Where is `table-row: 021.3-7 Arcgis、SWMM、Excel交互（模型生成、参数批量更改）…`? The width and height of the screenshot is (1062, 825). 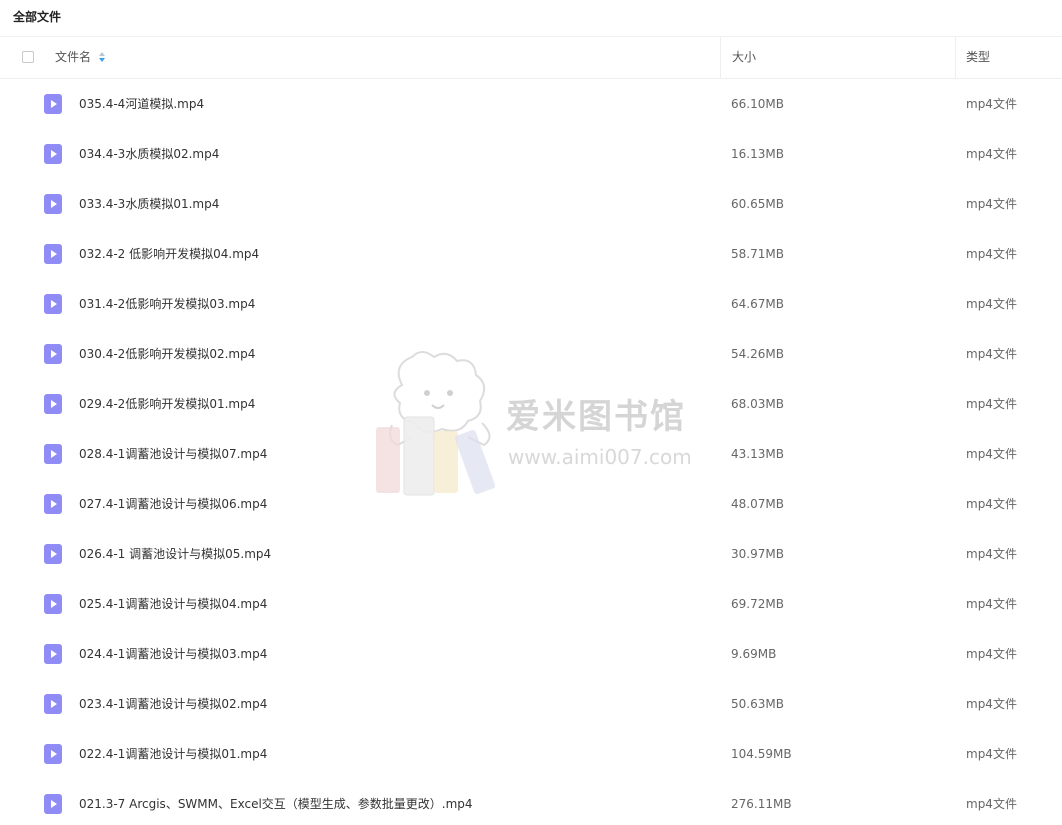 table-row: 021.3-7 Arcgis、SWMM、Excel交互（模型生成、参数批量更改）… is located at coordinates (531, 802).